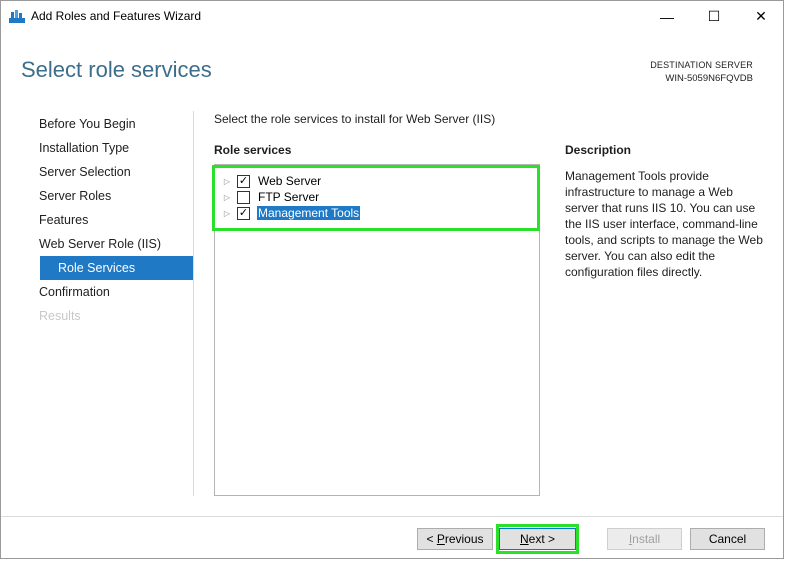  I want to click on role-services-header: Role services, so click(253, 150).